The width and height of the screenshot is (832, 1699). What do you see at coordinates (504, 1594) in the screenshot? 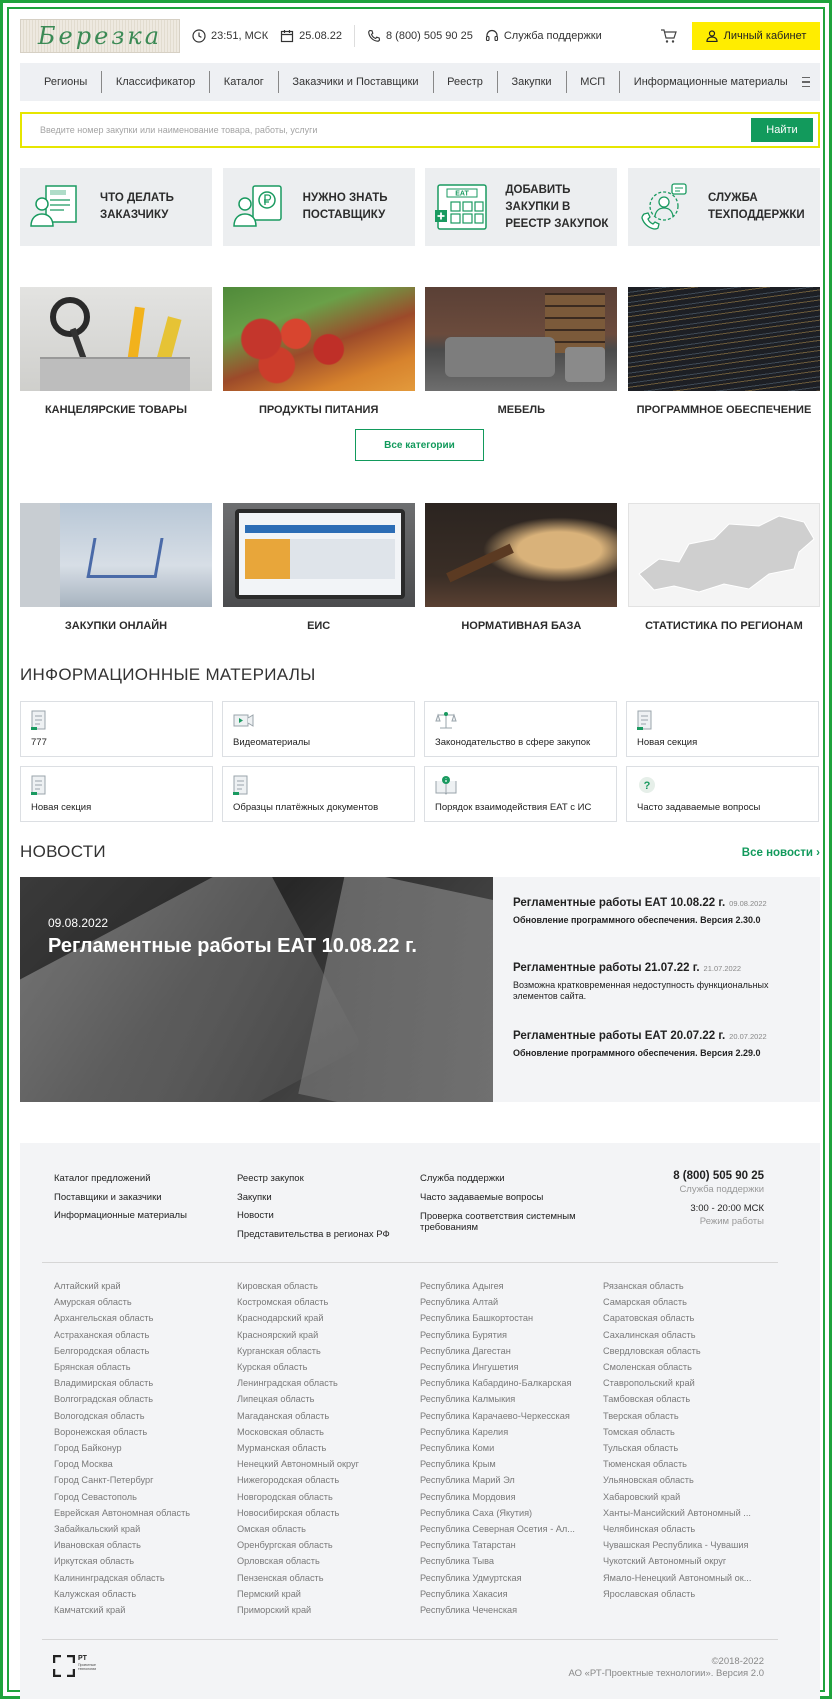
I see `region-link: Республика Хакасия` at bounding box center [504, 1594].